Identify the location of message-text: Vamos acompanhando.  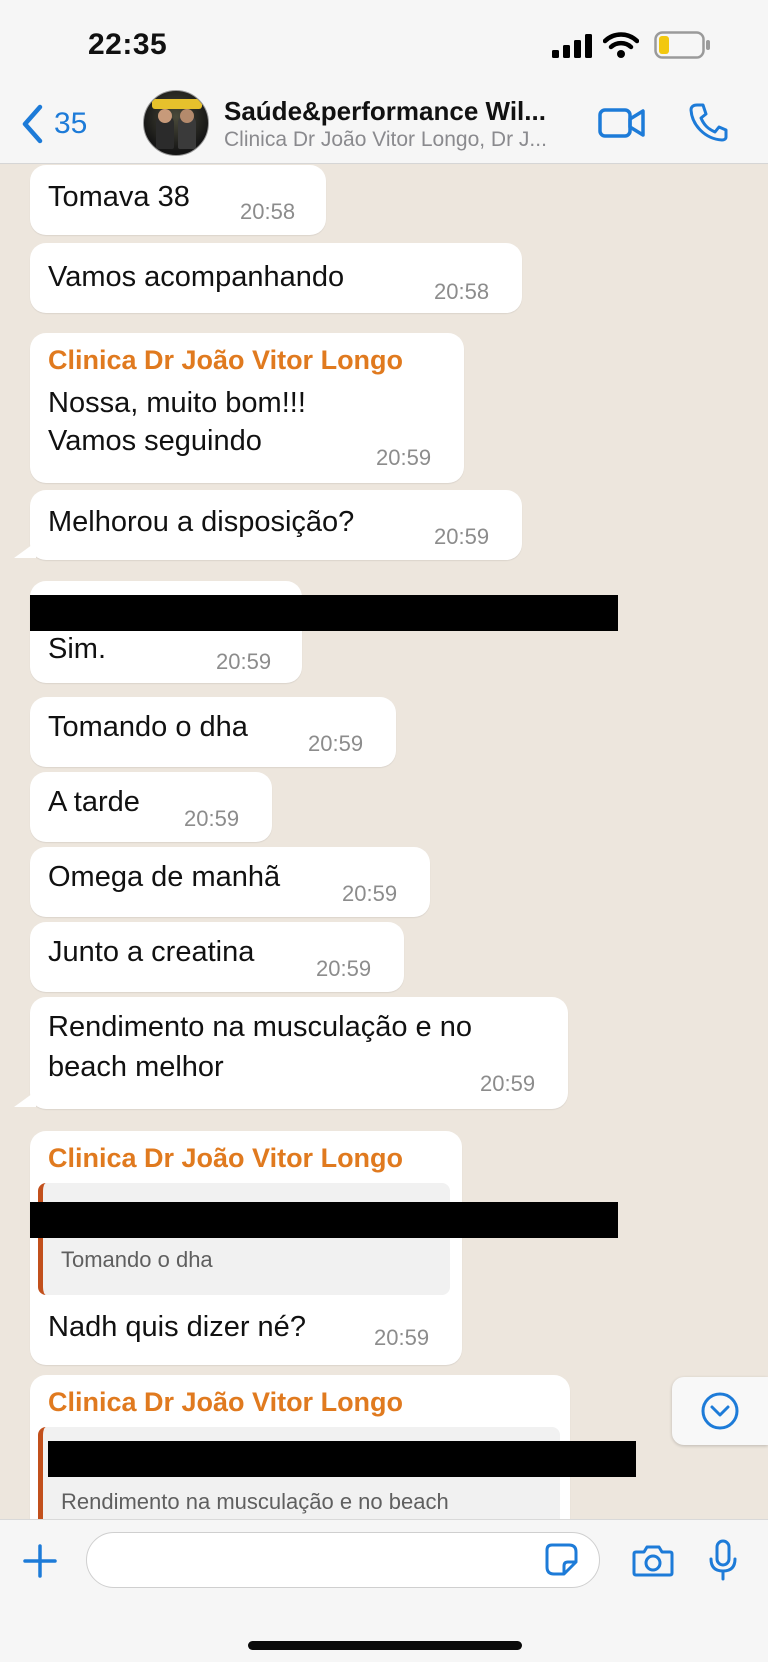
(196, 277).